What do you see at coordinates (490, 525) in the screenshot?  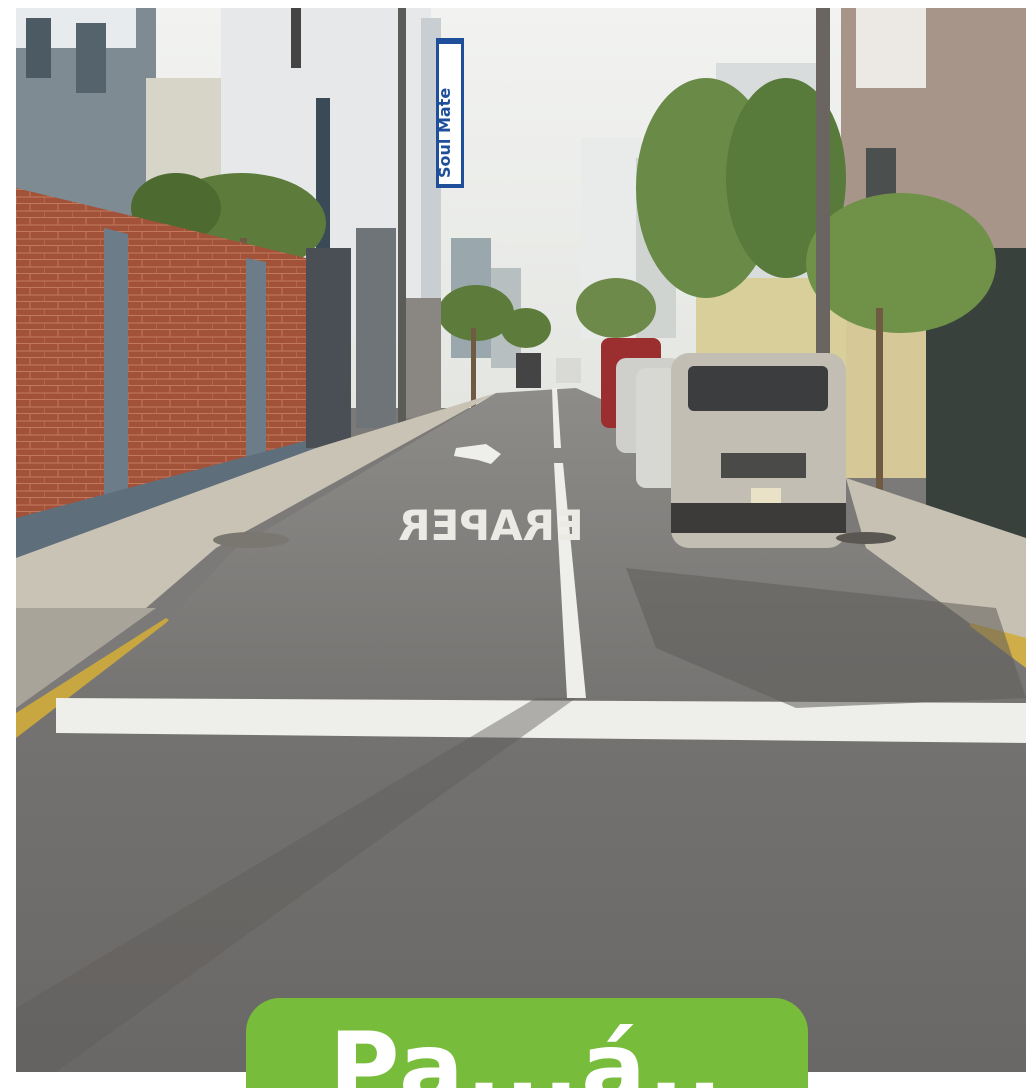 I see `road-word-pare: ERAPER` at bounding box center [490, 525].